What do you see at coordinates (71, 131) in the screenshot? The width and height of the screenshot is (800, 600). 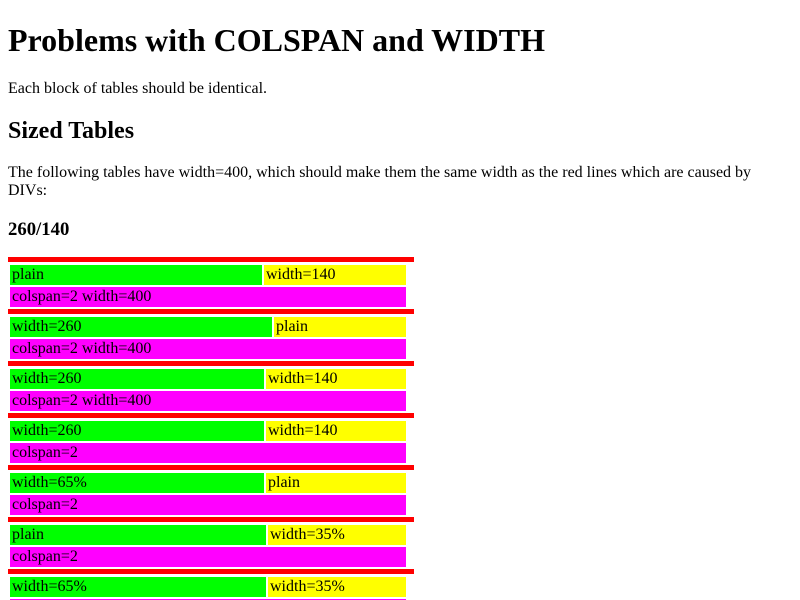 I see `section-title: Sized Tables` at bounding box center [71, 131].